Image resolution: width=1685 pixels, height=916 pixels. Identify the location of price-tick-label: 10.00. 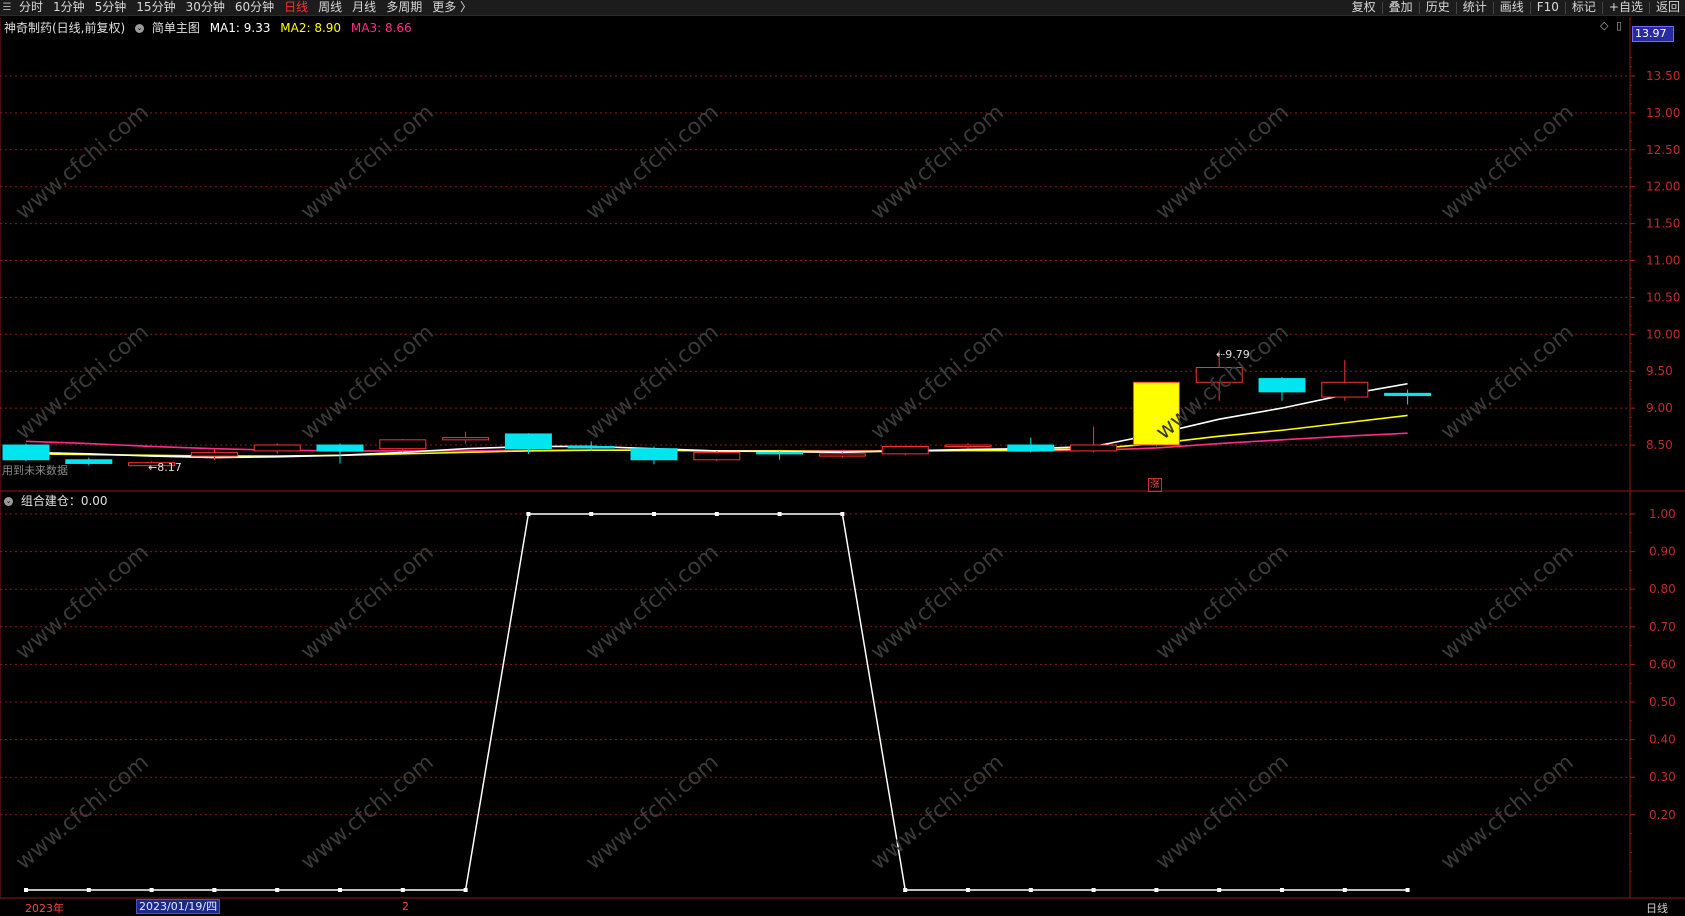
(1663, 334).